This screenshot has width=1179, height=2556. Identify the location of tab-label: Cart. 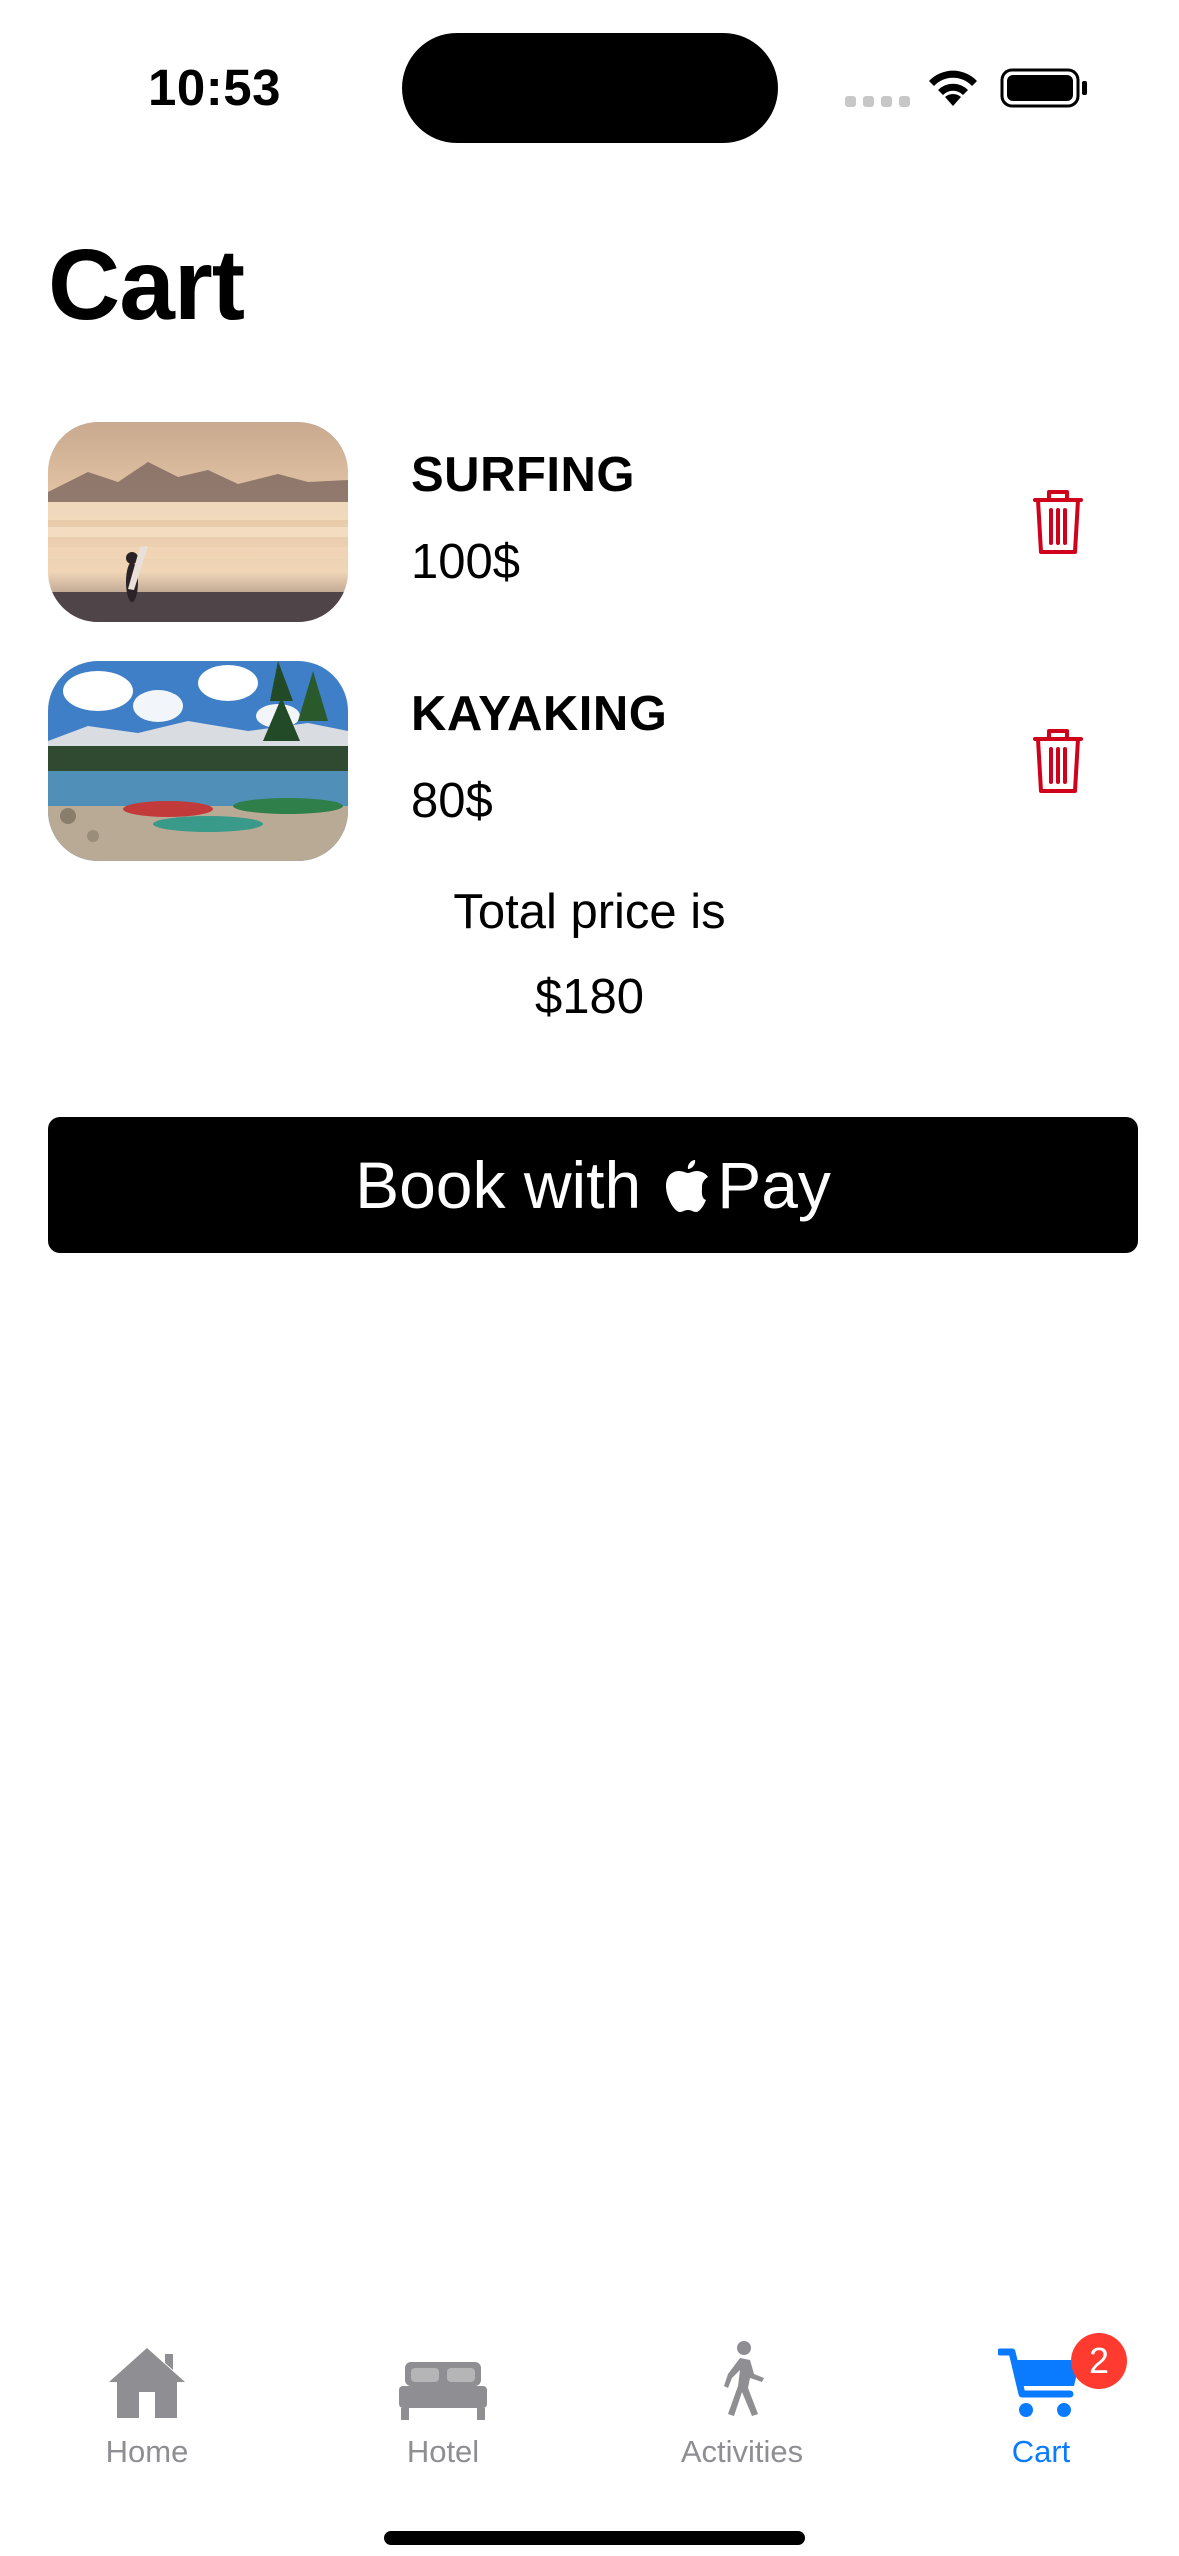
(1041, 2451).